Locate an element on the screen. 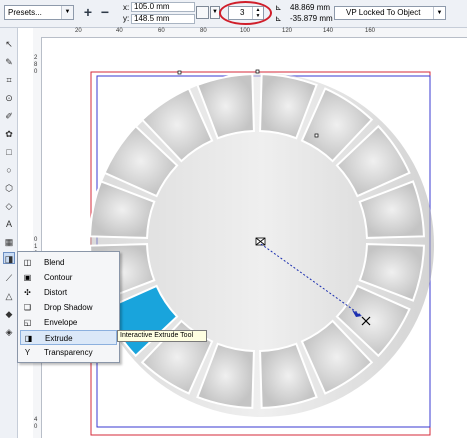 This screenshot has height=438, width=467. ruler-tick-label: 40 is located at coordinates (119, 31).